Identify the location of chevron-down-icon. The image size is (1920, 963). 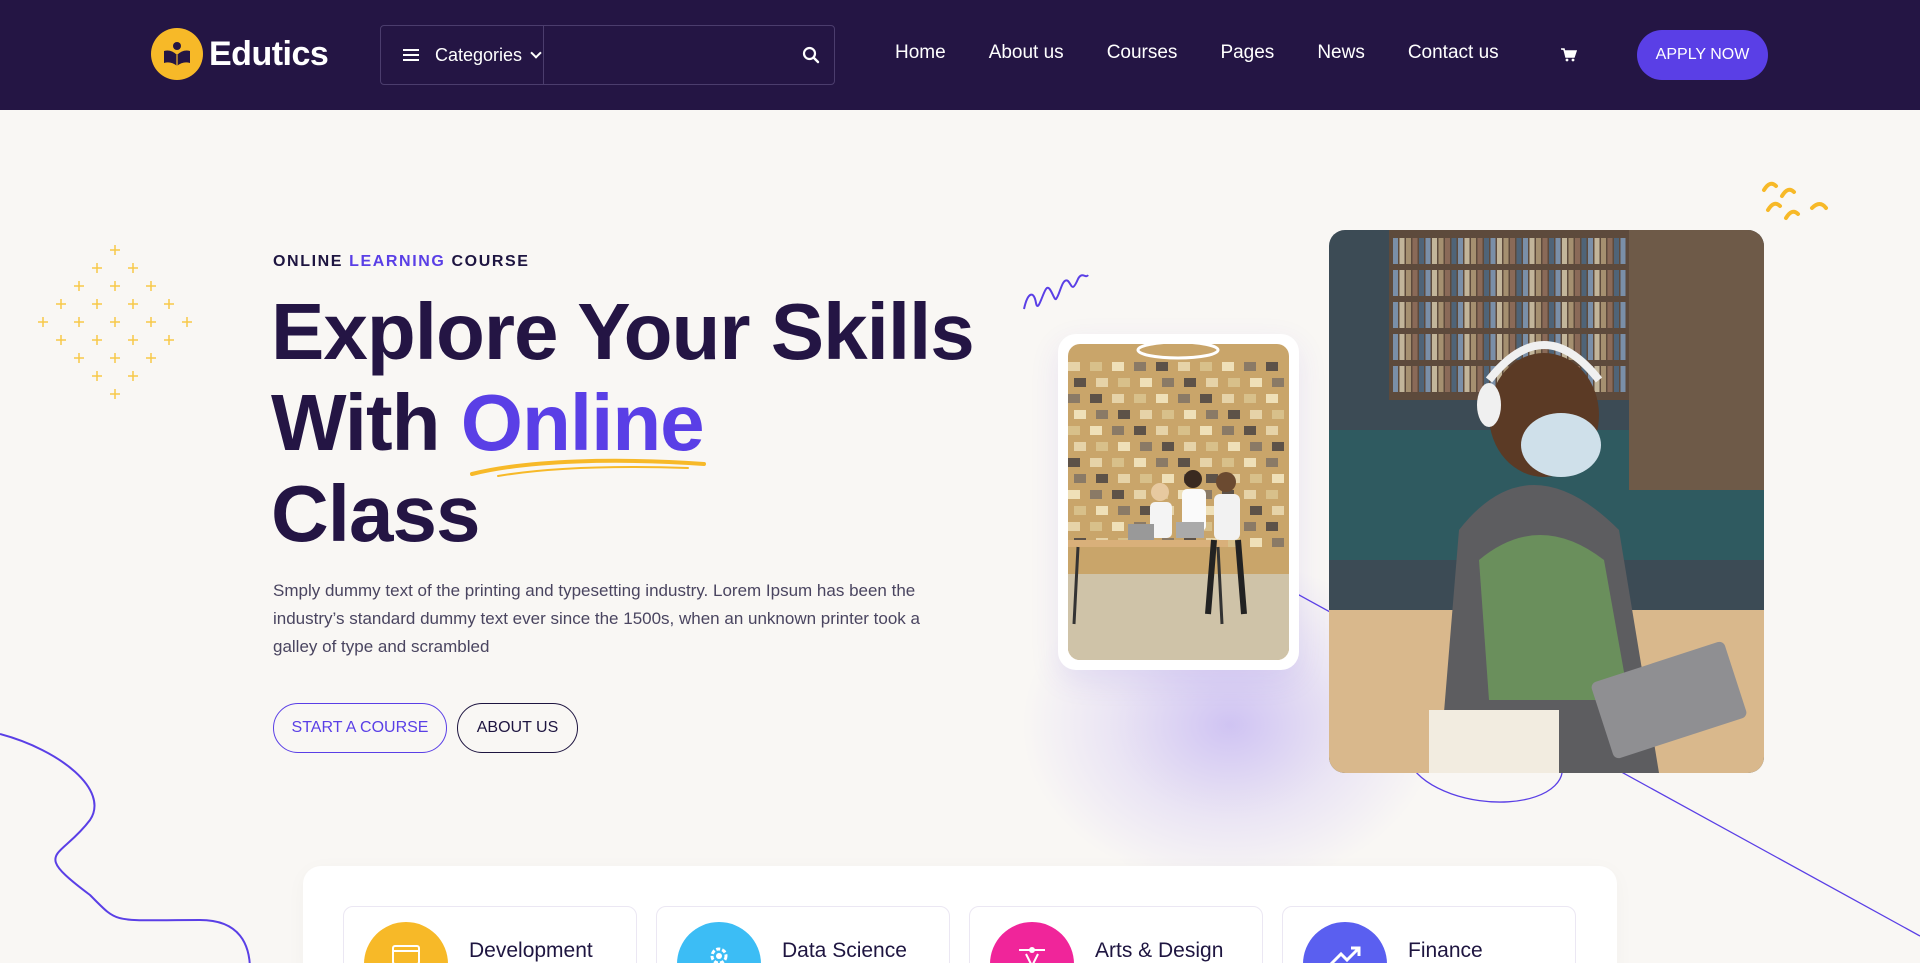
(536, 52).